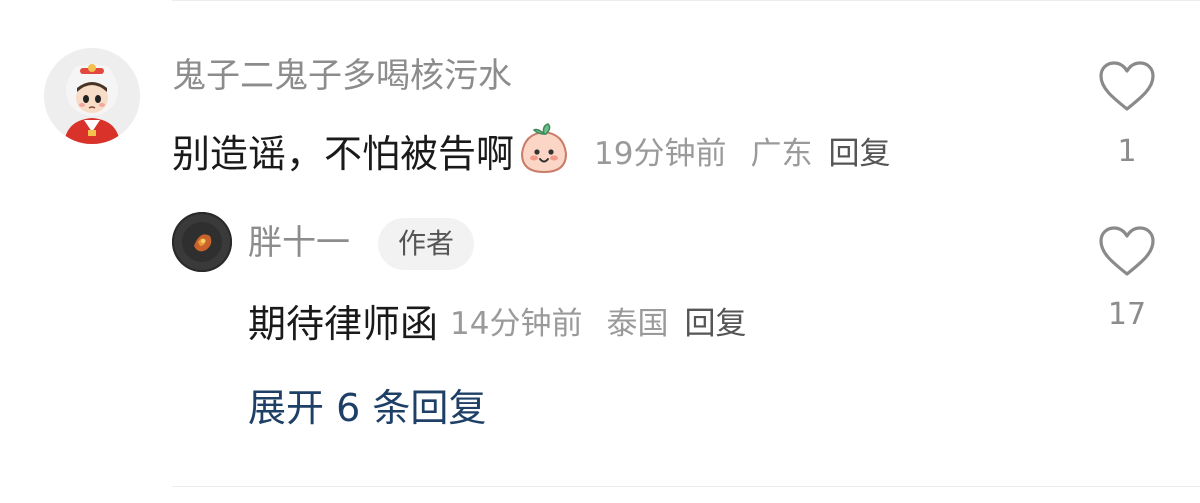 This screenshot has width=1200, height=503. I want to click on comment-reply-button: 回复, so click(859, 150).